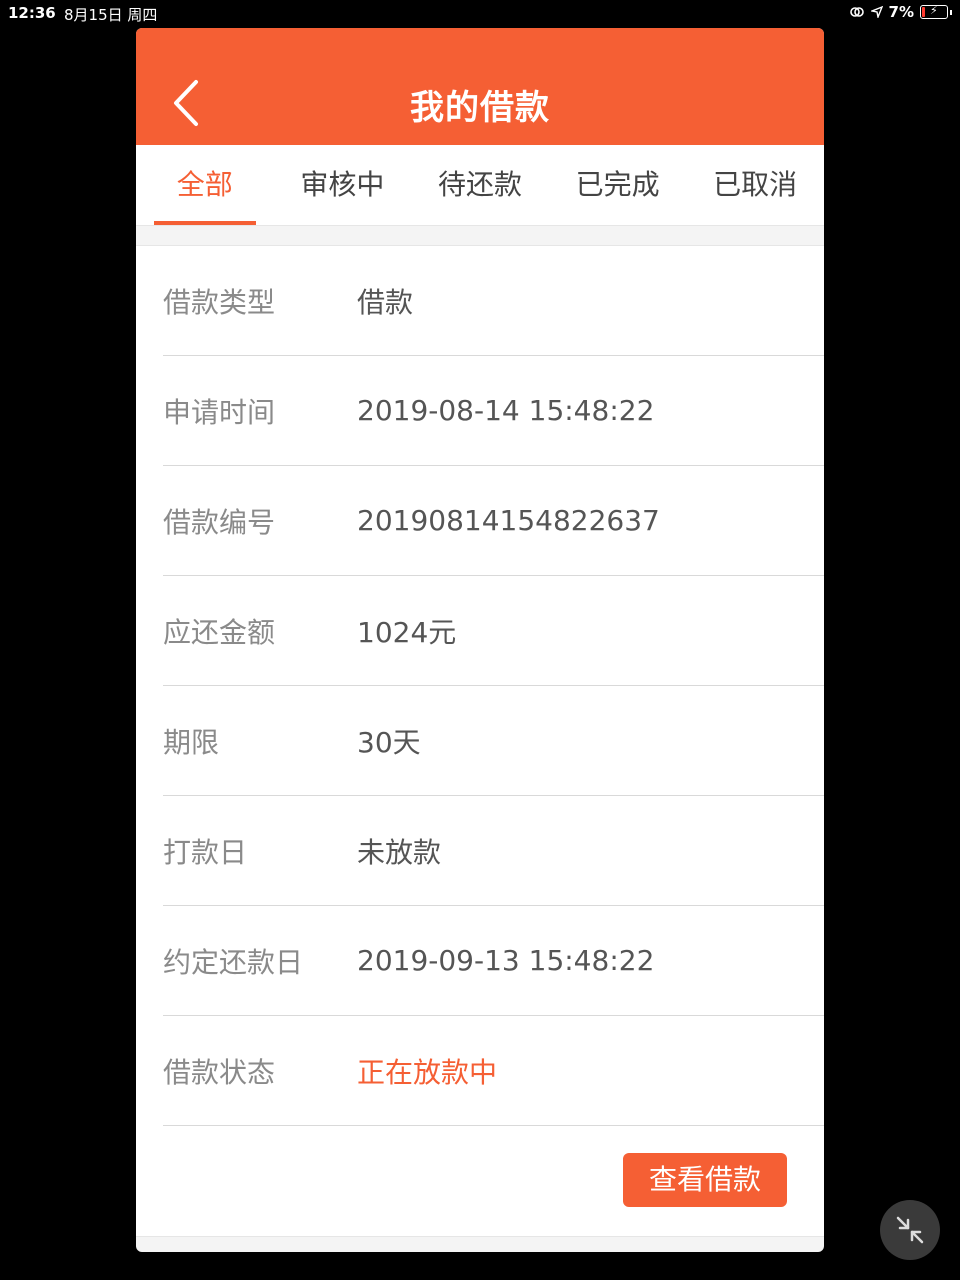  I want to click on tab-all: 全部, so click(205, 185).